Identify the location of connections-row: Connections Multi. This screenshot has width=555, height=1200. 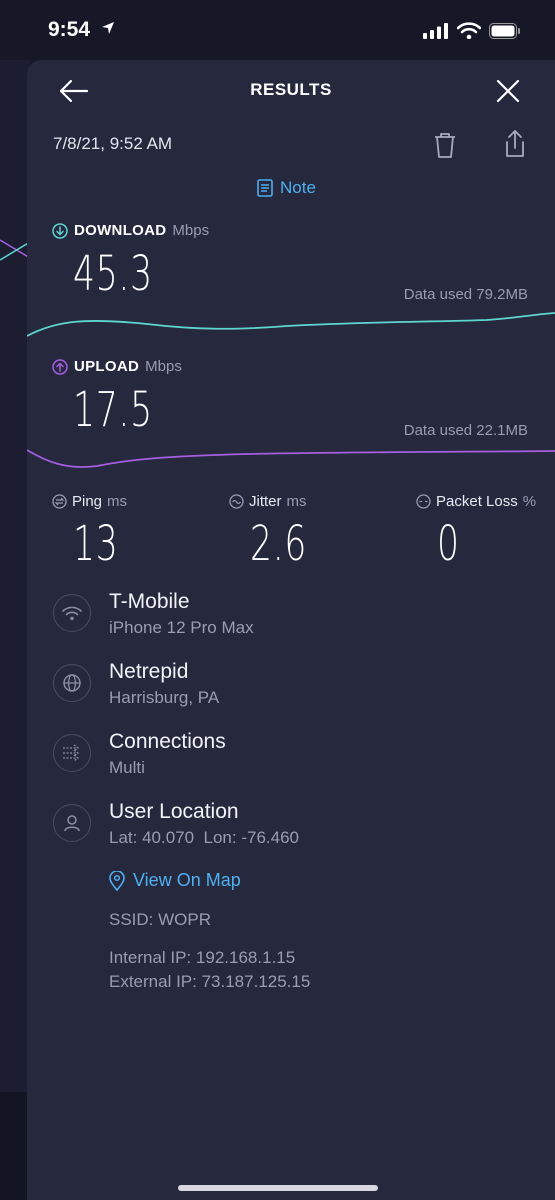
(293, 760).